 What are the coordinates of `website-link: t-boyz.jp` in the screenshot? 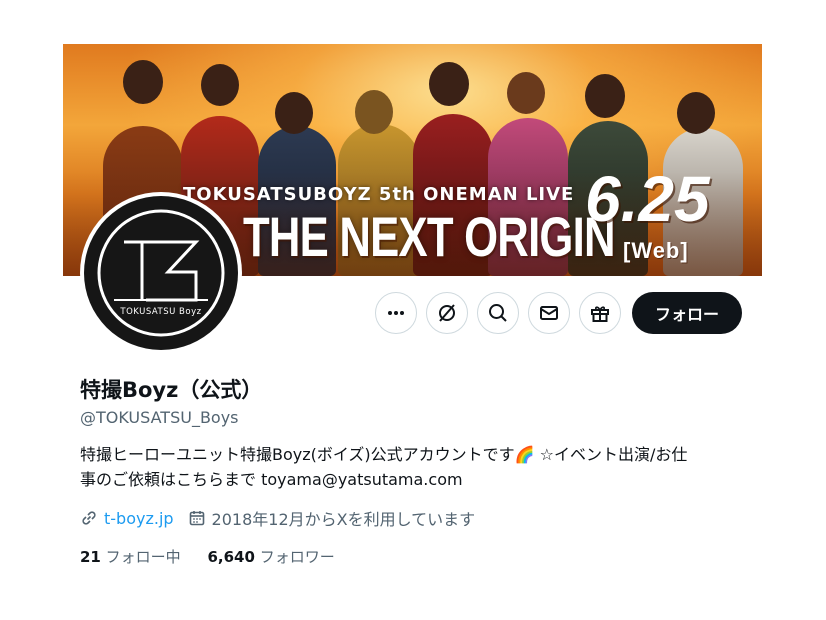 It's located at (139, 518).